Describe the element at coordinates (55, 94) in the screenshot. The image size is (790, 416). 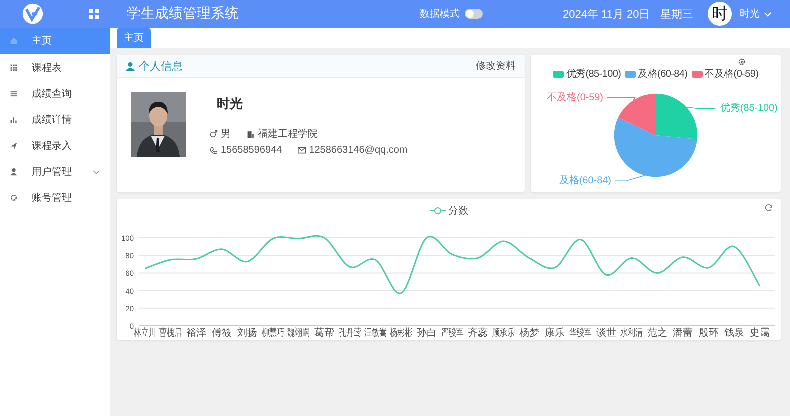
I see `sidebar-item: 成绩查询` at that location.